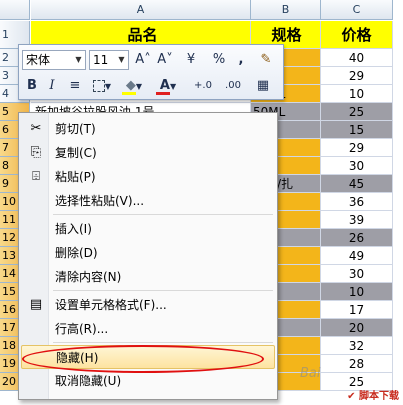 The width and height of the screenshot is (403, 405). What do you see at coordinates (141, 10) in the screenshot?
I see `column-header-a: A` at bounding box center [141, 10].